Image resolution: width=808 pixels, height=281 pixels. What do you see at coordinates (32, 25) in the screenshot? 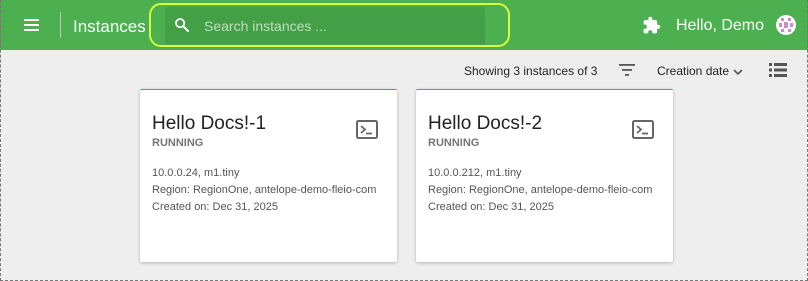
I see `hamburger-menu-icon` at bounding box center [32, 25].